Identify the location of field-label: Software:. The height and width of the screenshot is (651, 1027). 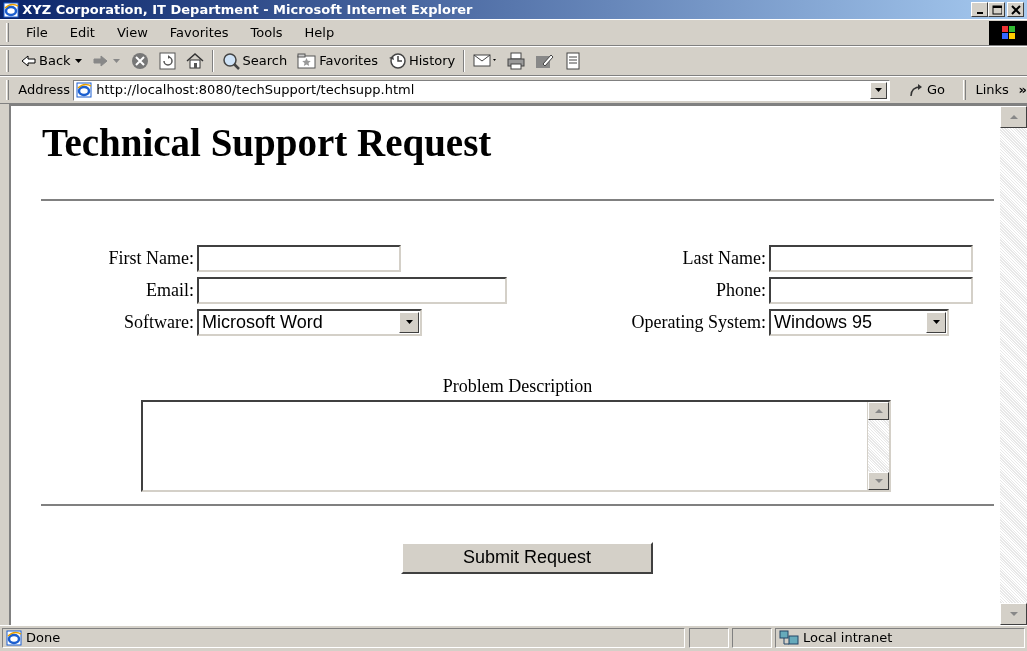
(158, 322).